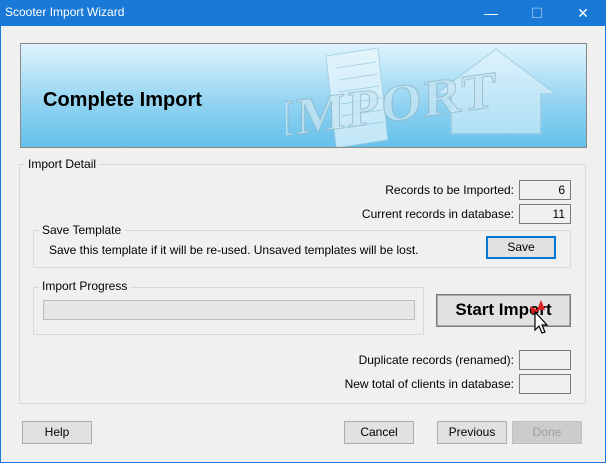  I want to click on window-title: Scooter Import Wizard, so click(65, 12).